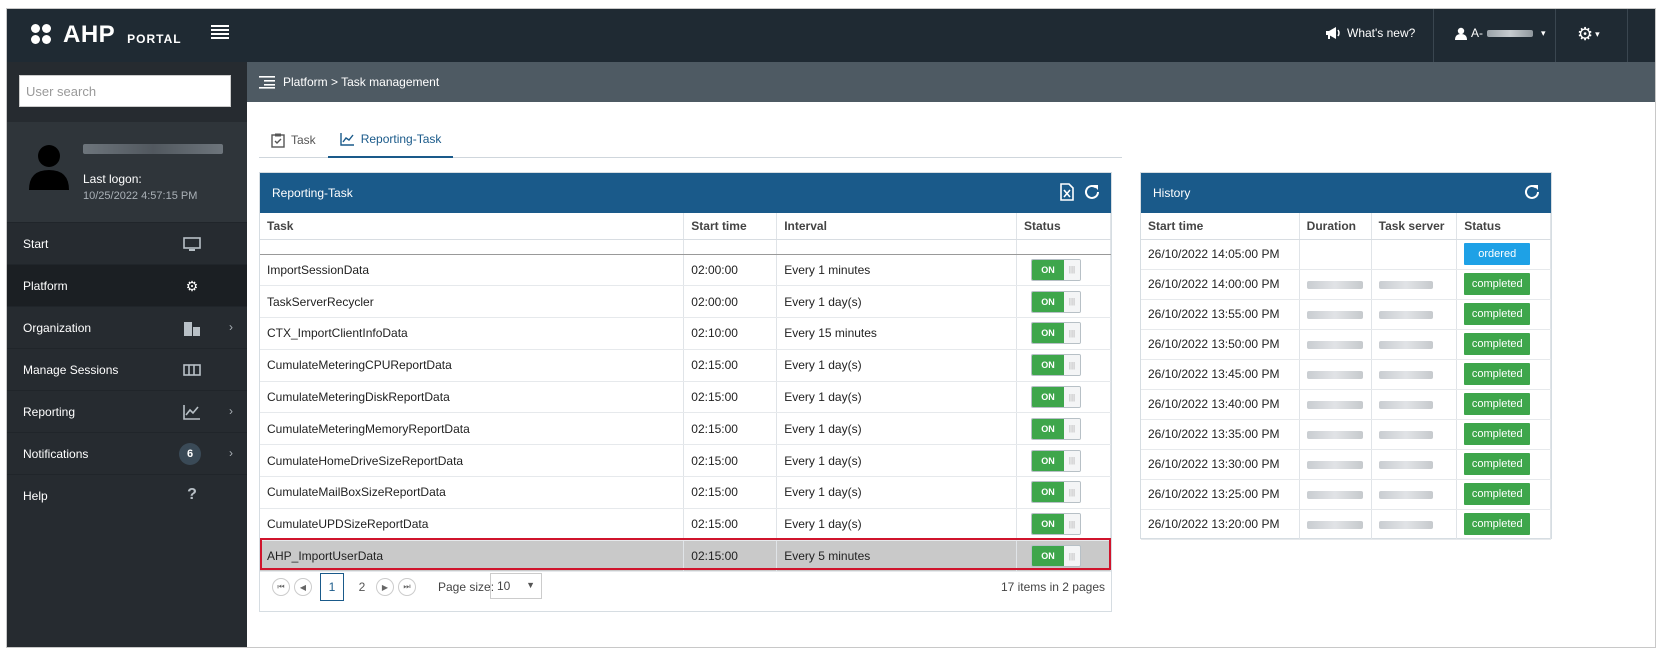 The image size is (1678, 655). What do you see at coordinates (127, 453) in the screenshot?
I see `sidebar-item-notifications: Notifications 6 ›` at bounding box center [127, 453].